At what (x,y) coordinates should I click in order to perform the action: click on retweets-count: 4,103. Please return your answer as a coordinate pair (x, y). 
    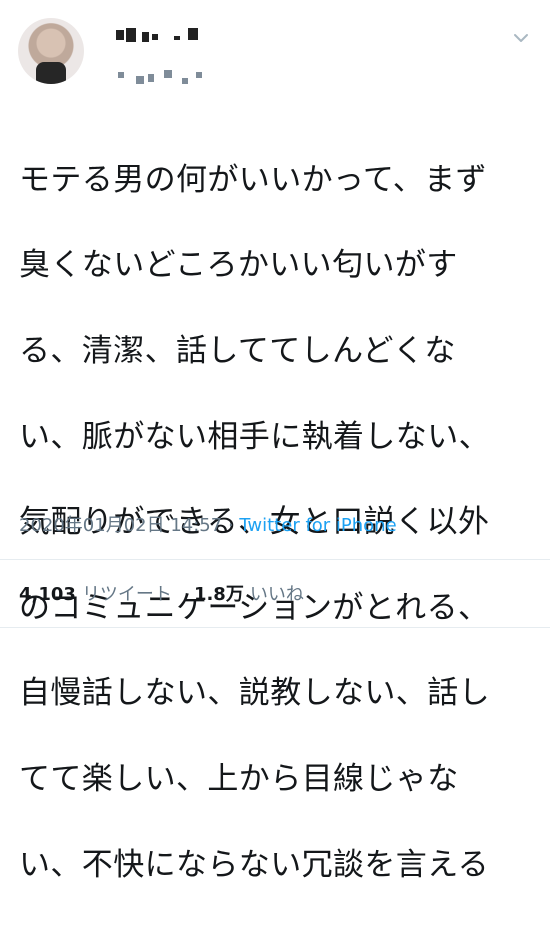
    Looking at the image, I should click on (47, 594).